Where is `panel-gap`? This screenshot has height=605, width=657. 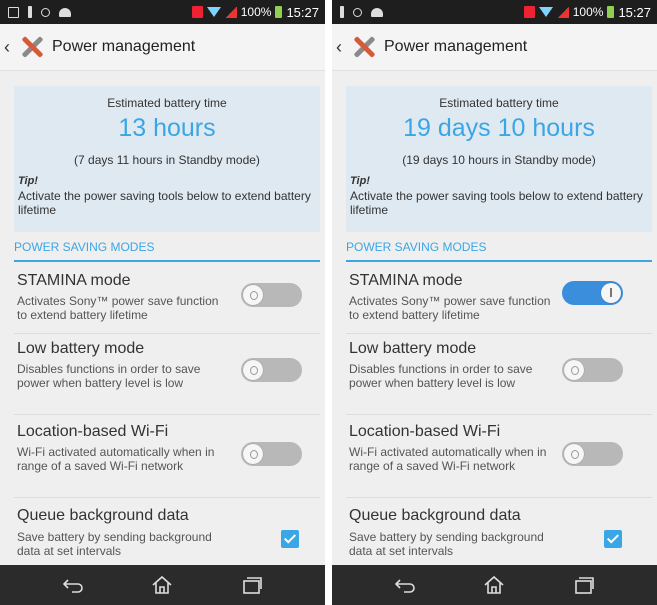
panel-gap is located at coordinates (328, 302).